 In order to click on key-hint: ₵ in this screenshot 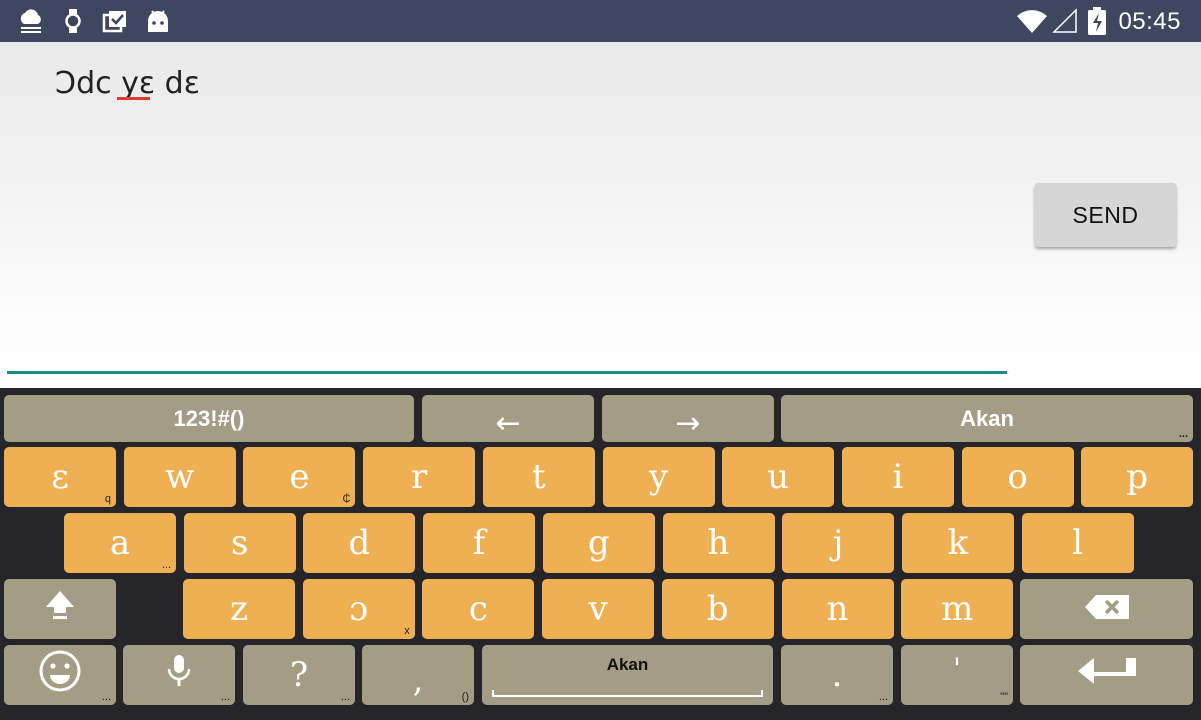, I will do `click(346, 499)`.